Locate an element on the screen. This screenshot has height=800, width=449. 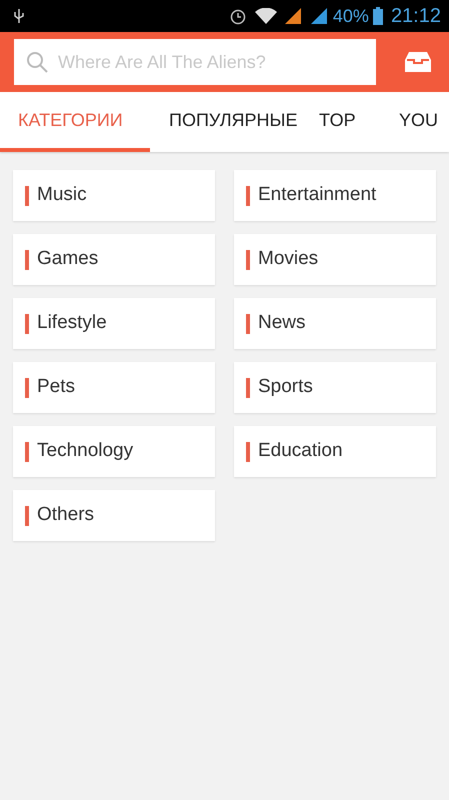
category-card: Movies is located at coordinates (335, 259).